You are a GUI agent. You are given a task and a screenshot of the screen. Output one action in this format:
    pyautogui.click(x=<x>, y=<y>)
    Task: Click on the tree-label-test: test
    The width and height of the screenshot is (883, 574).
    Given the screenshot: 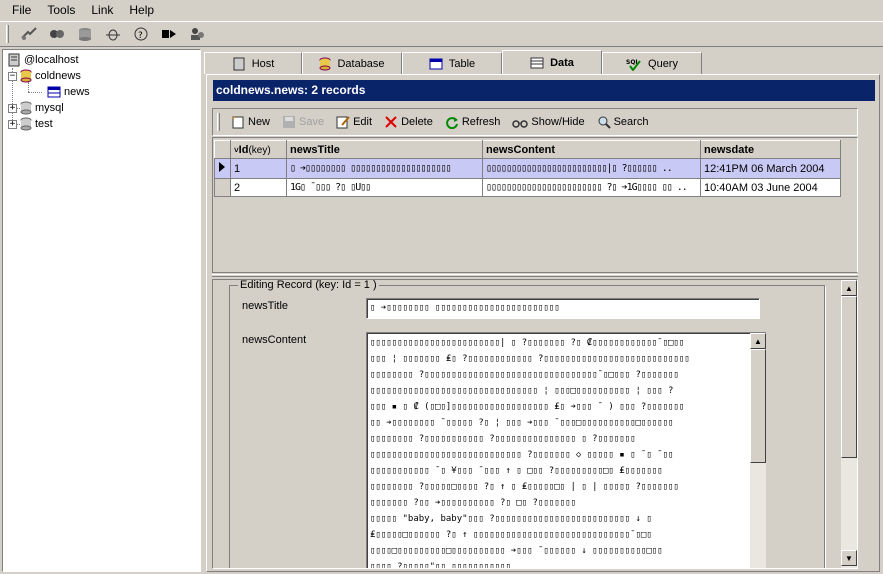 What is the action you would take?
    pyautogui.click(x=44, y=124)
    